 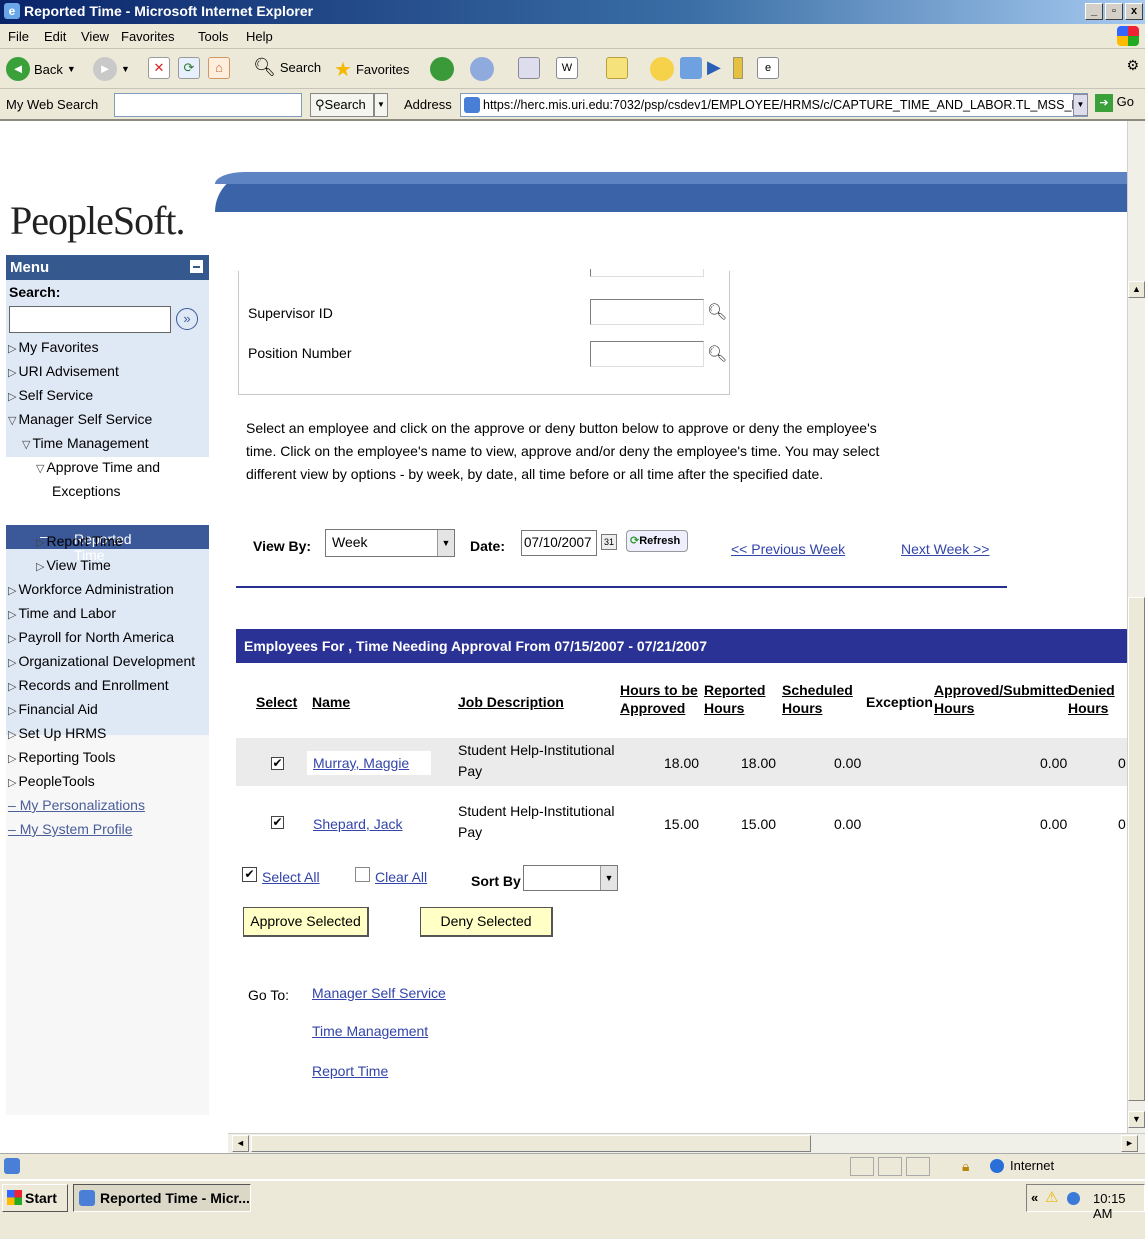 I want to click on close-button: x, so click(x=1134, y=11).